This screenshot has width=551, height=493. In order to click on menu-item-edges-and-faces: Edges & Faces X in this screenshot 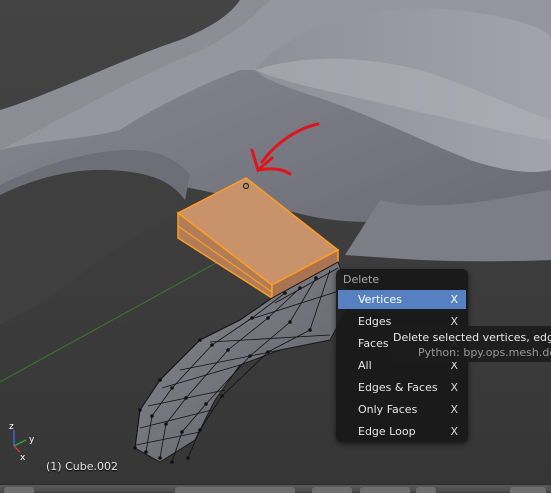, I will do `click(402, 387)`.